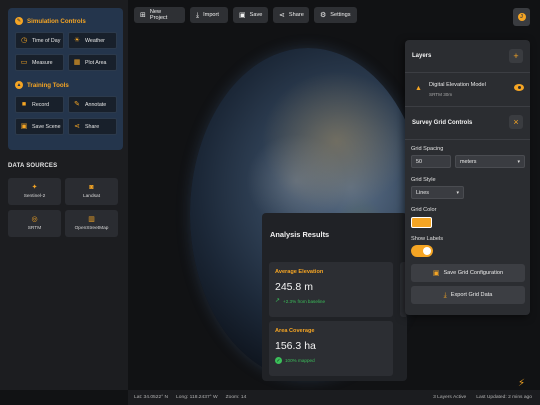 This screenshot has height=405, width=540. I want to click on data-source-openstreetmap: ▥ OpenStreetMap, so click(91, 223).